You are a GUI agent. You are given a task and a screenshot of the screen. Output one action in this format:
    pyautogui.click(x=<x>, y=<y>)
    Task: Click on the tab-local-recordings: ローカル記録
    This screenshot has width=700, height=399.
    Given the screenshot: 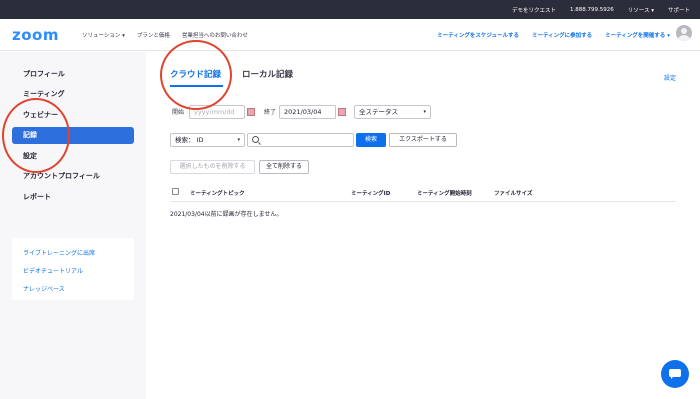 What is the action you would take?
    pyautogui.click(x=267, y=74)
    